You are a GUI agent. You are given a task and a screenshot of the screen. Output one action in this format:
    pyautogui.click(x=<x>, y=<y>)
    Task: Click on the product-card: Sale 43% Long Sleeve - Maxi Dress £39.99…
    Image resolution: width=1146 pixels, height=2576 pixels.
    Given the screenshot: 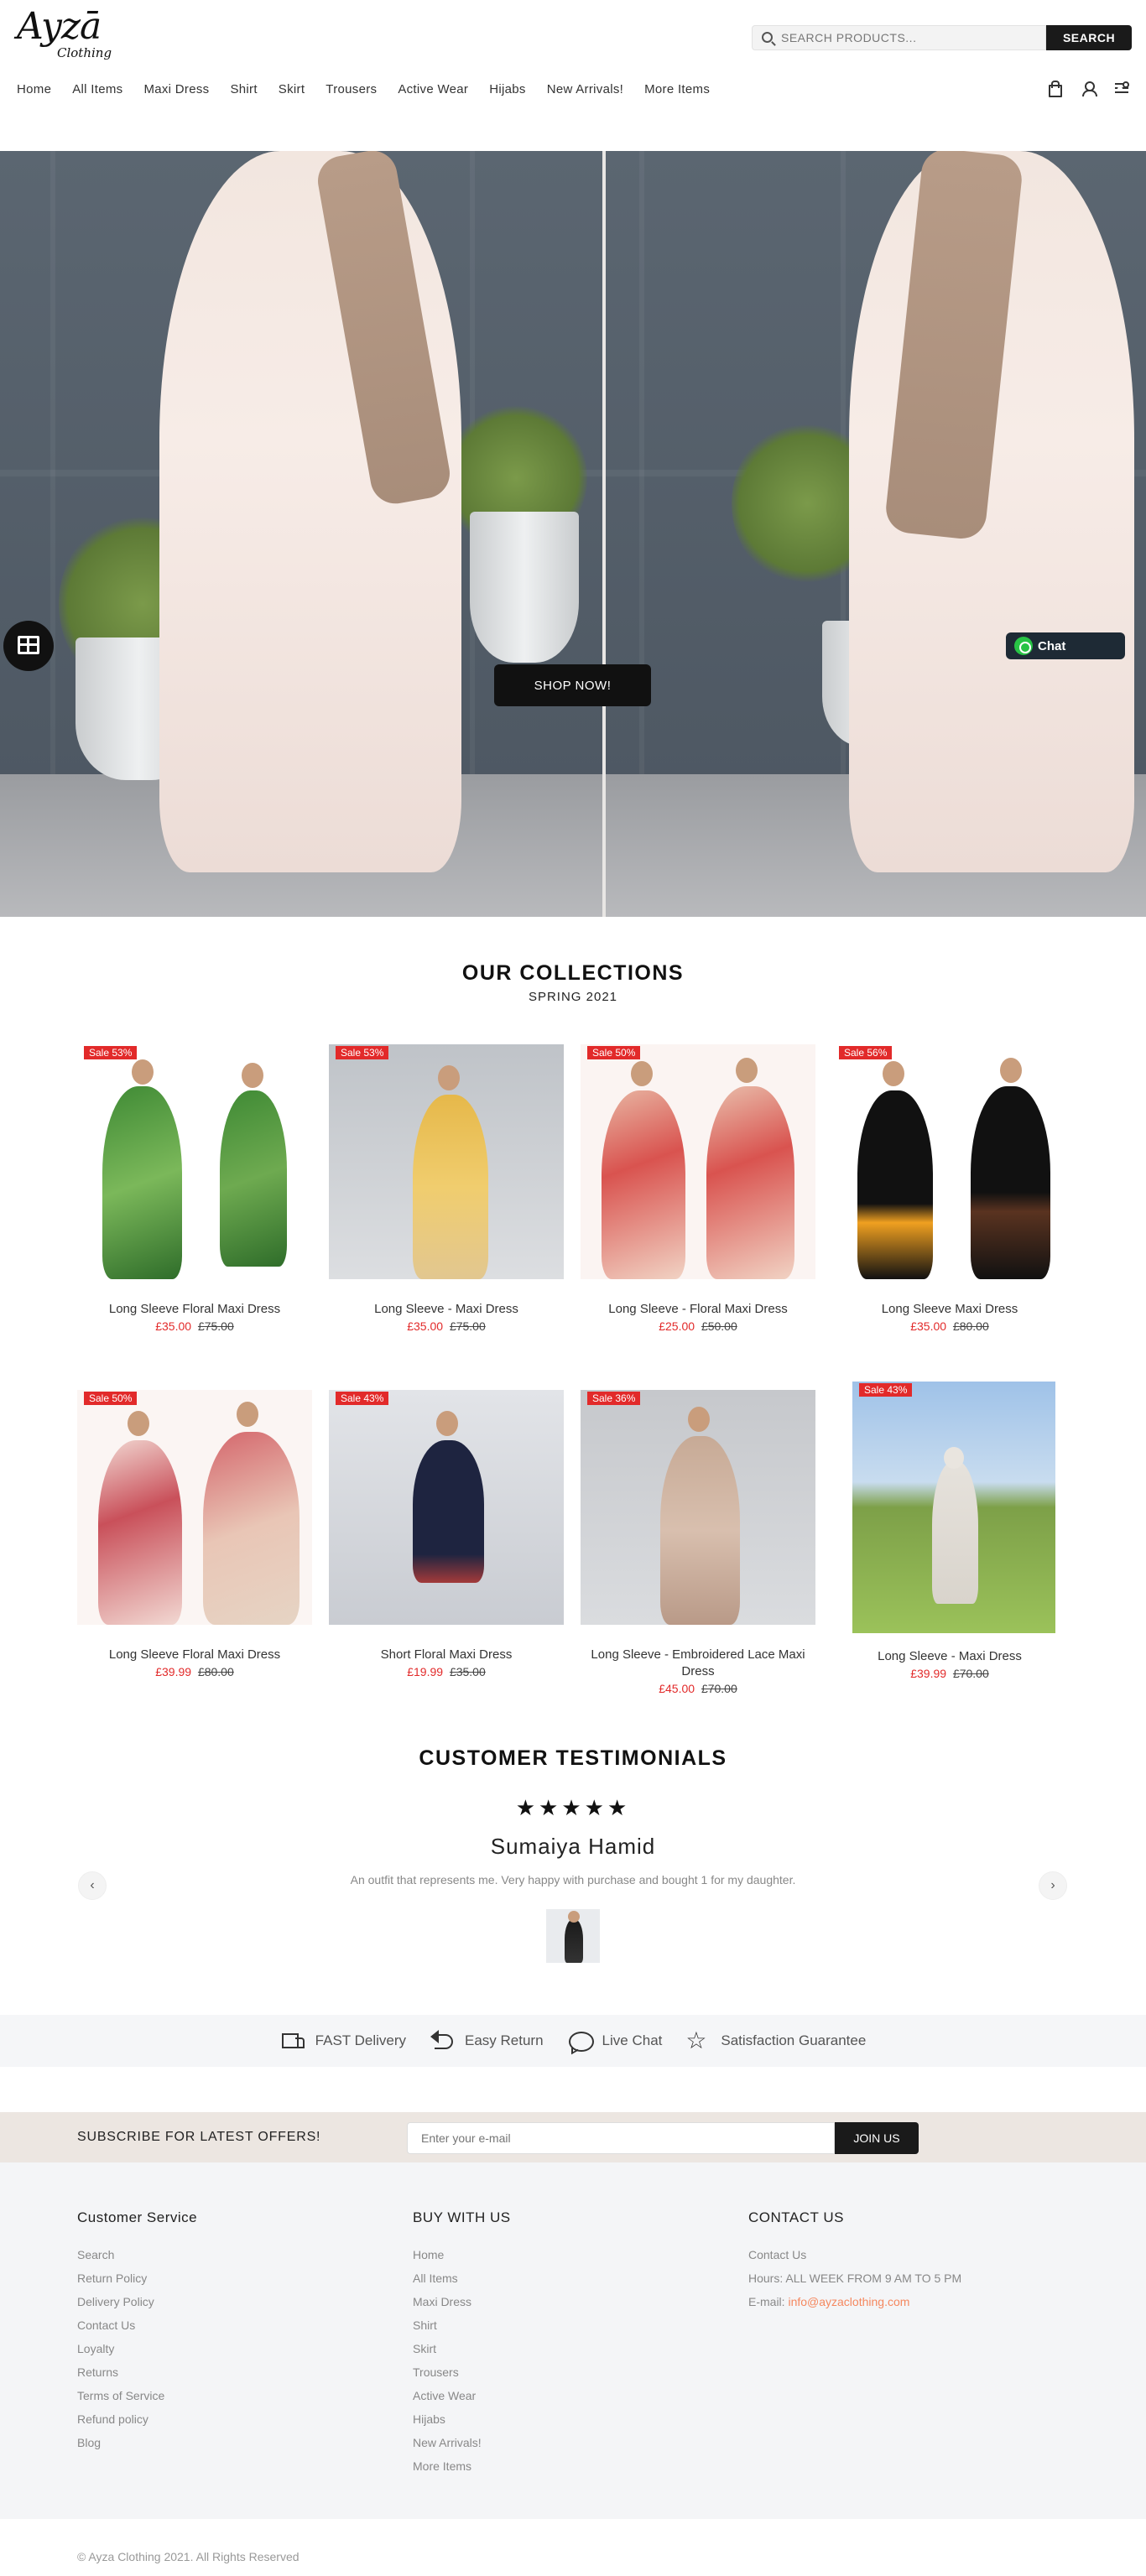 What is the action you would take?
    pyautogui.click(x=949, y=1531)
    